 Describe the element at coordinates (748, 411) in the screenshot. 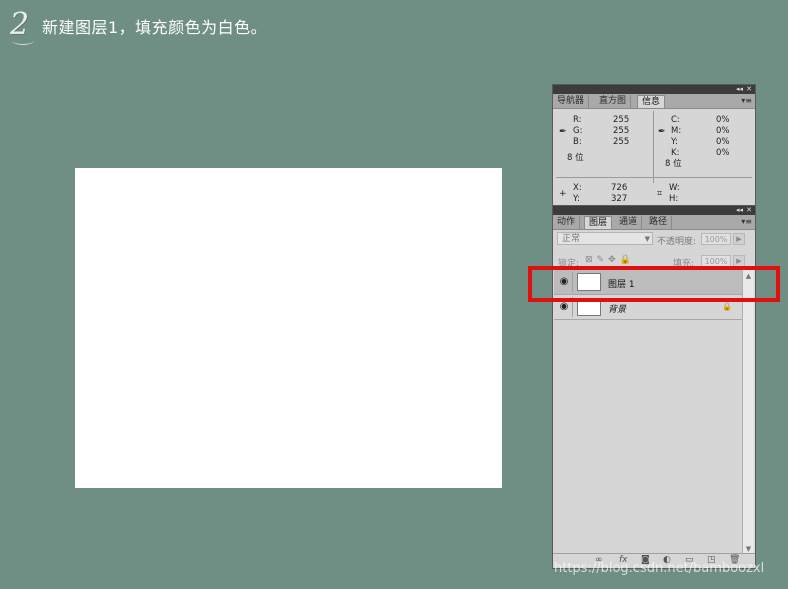

I see `layers-scrollbar: ▲ ▼` at that location.